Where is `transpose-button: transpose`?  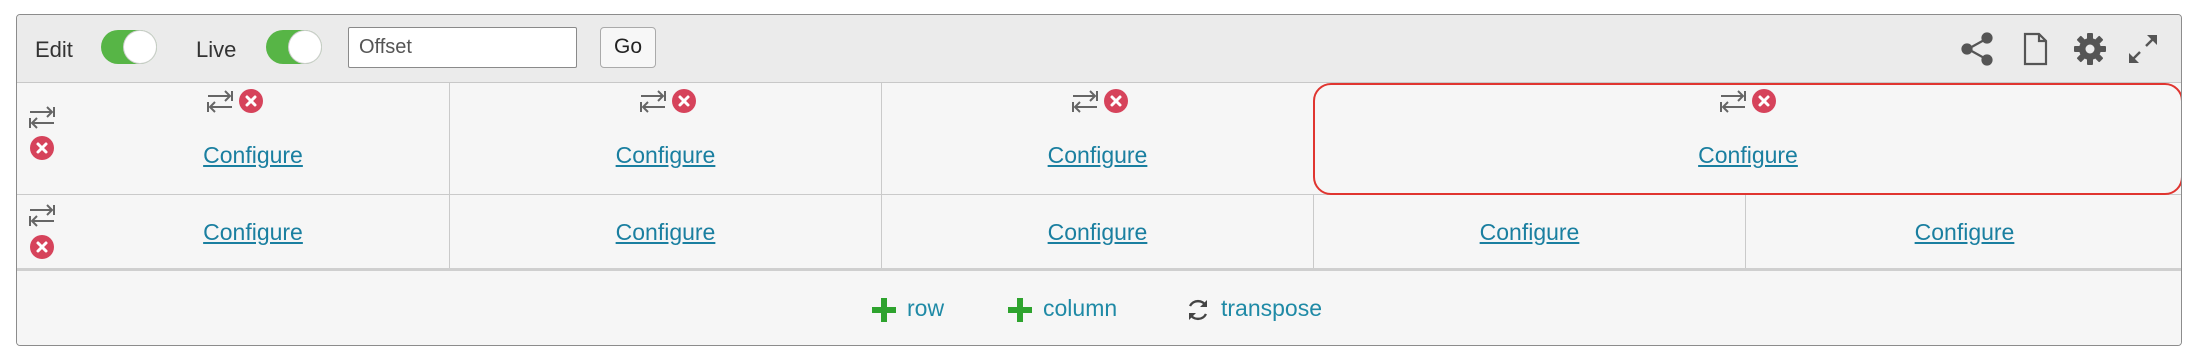 transpose-button: transpose is located at coordinates (1265, 310).